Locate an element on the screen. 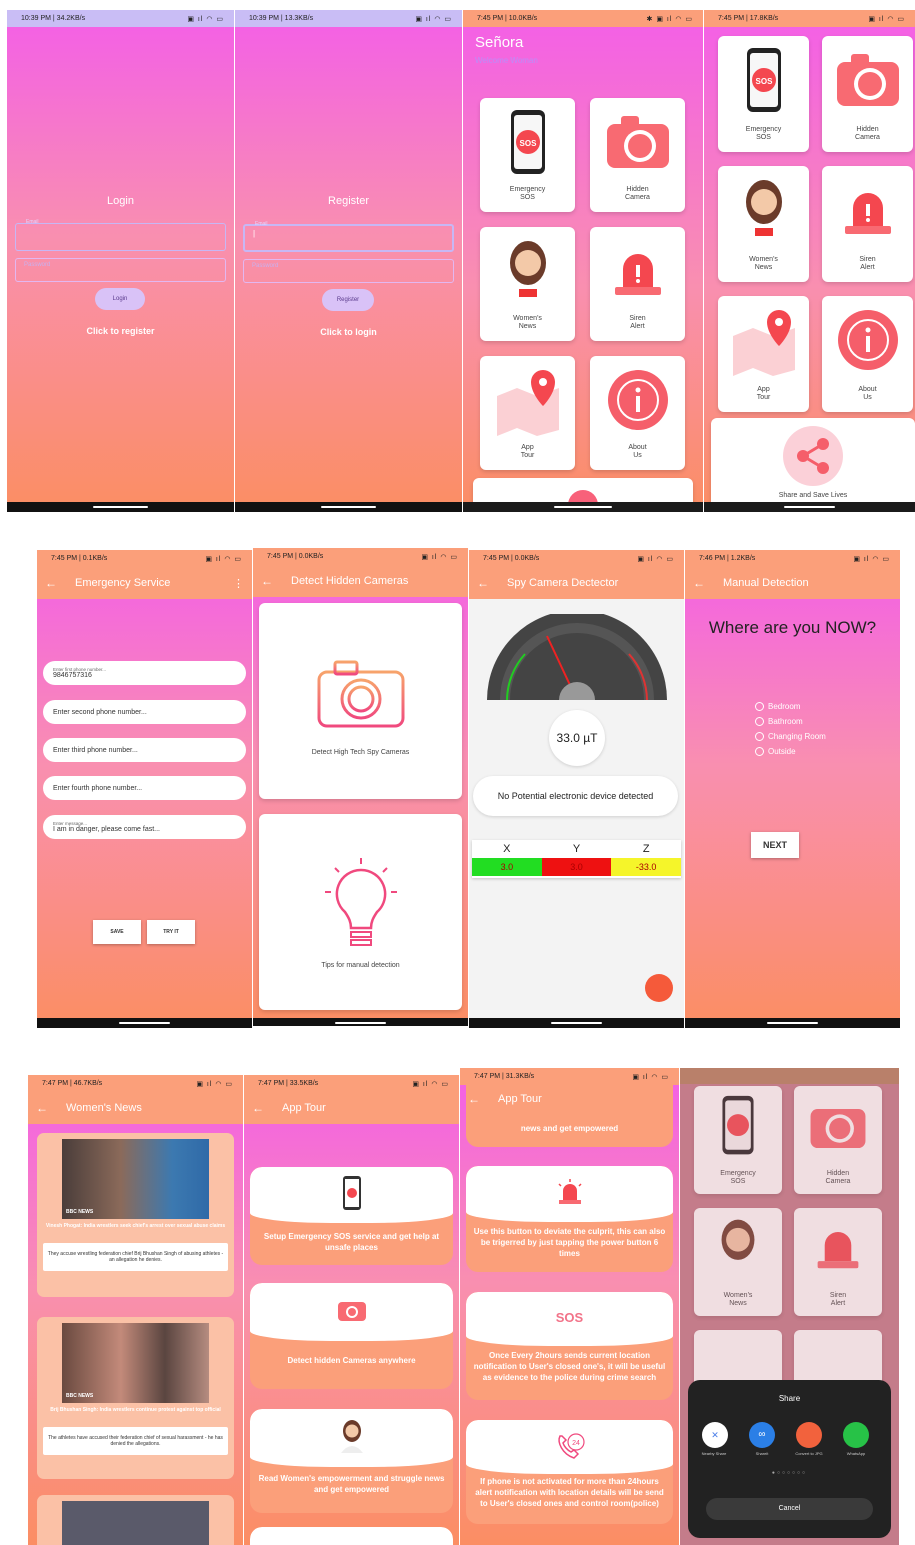  tile-label: About Us is located at coordinates (867, 394).